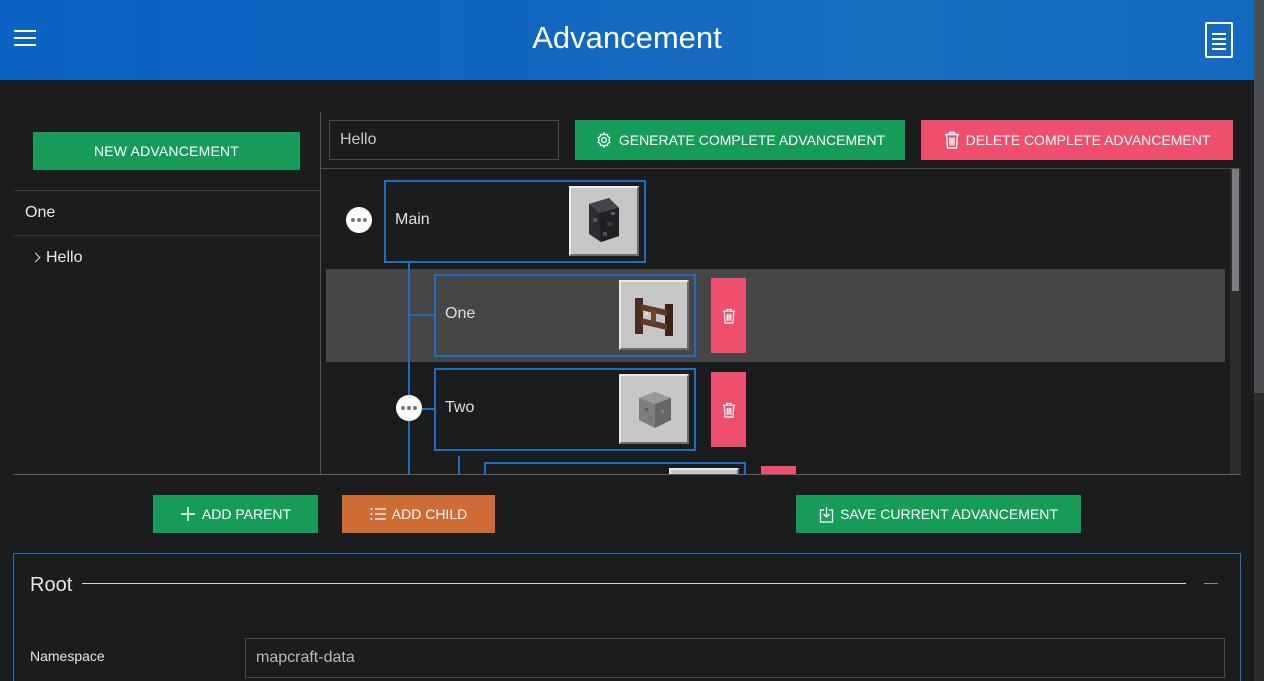  I want to click on app-header: Advancement, so click(627, 40).